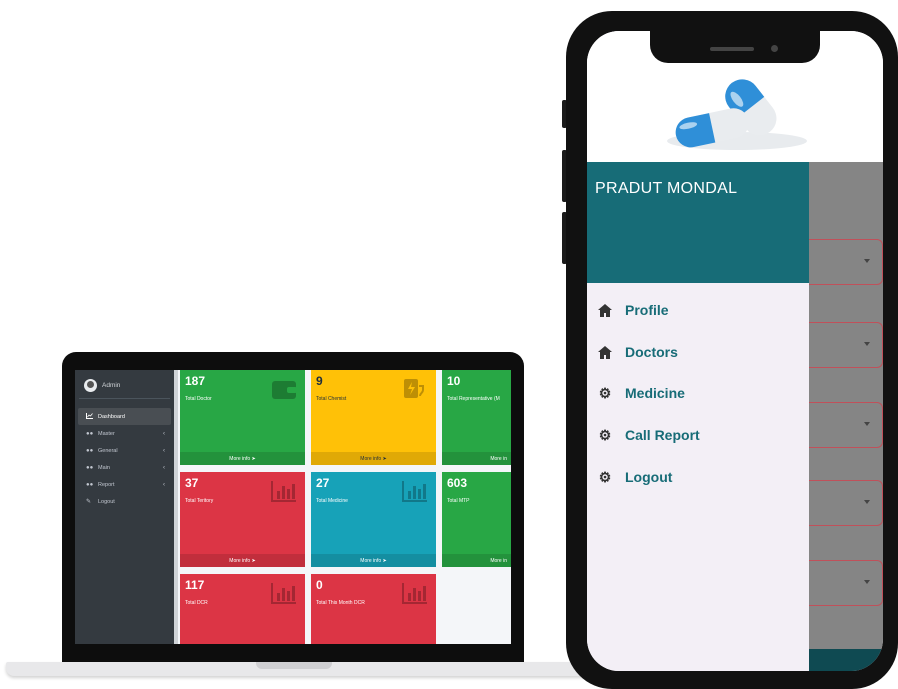  What do you see at coordinates (732, 49) in the screenshot?
I see `speaker` at bounding box center [732, 49].